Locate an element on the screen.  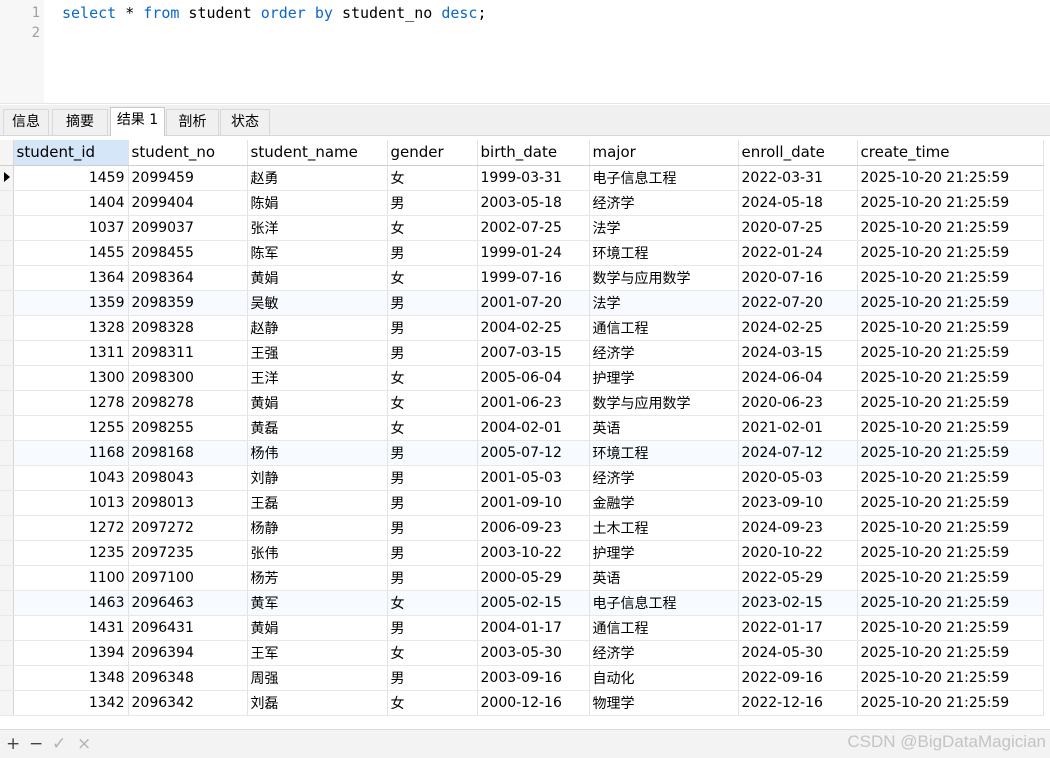
cell-student-id: 1348 is located at coordinates (71, 678).